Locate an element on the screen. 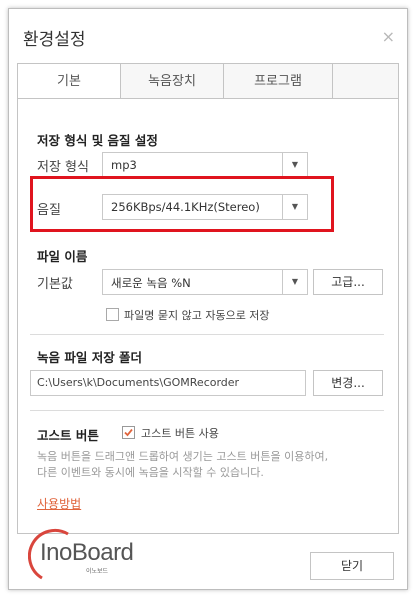  format-label: 저장 형식 is located at coordinates (63, 167).